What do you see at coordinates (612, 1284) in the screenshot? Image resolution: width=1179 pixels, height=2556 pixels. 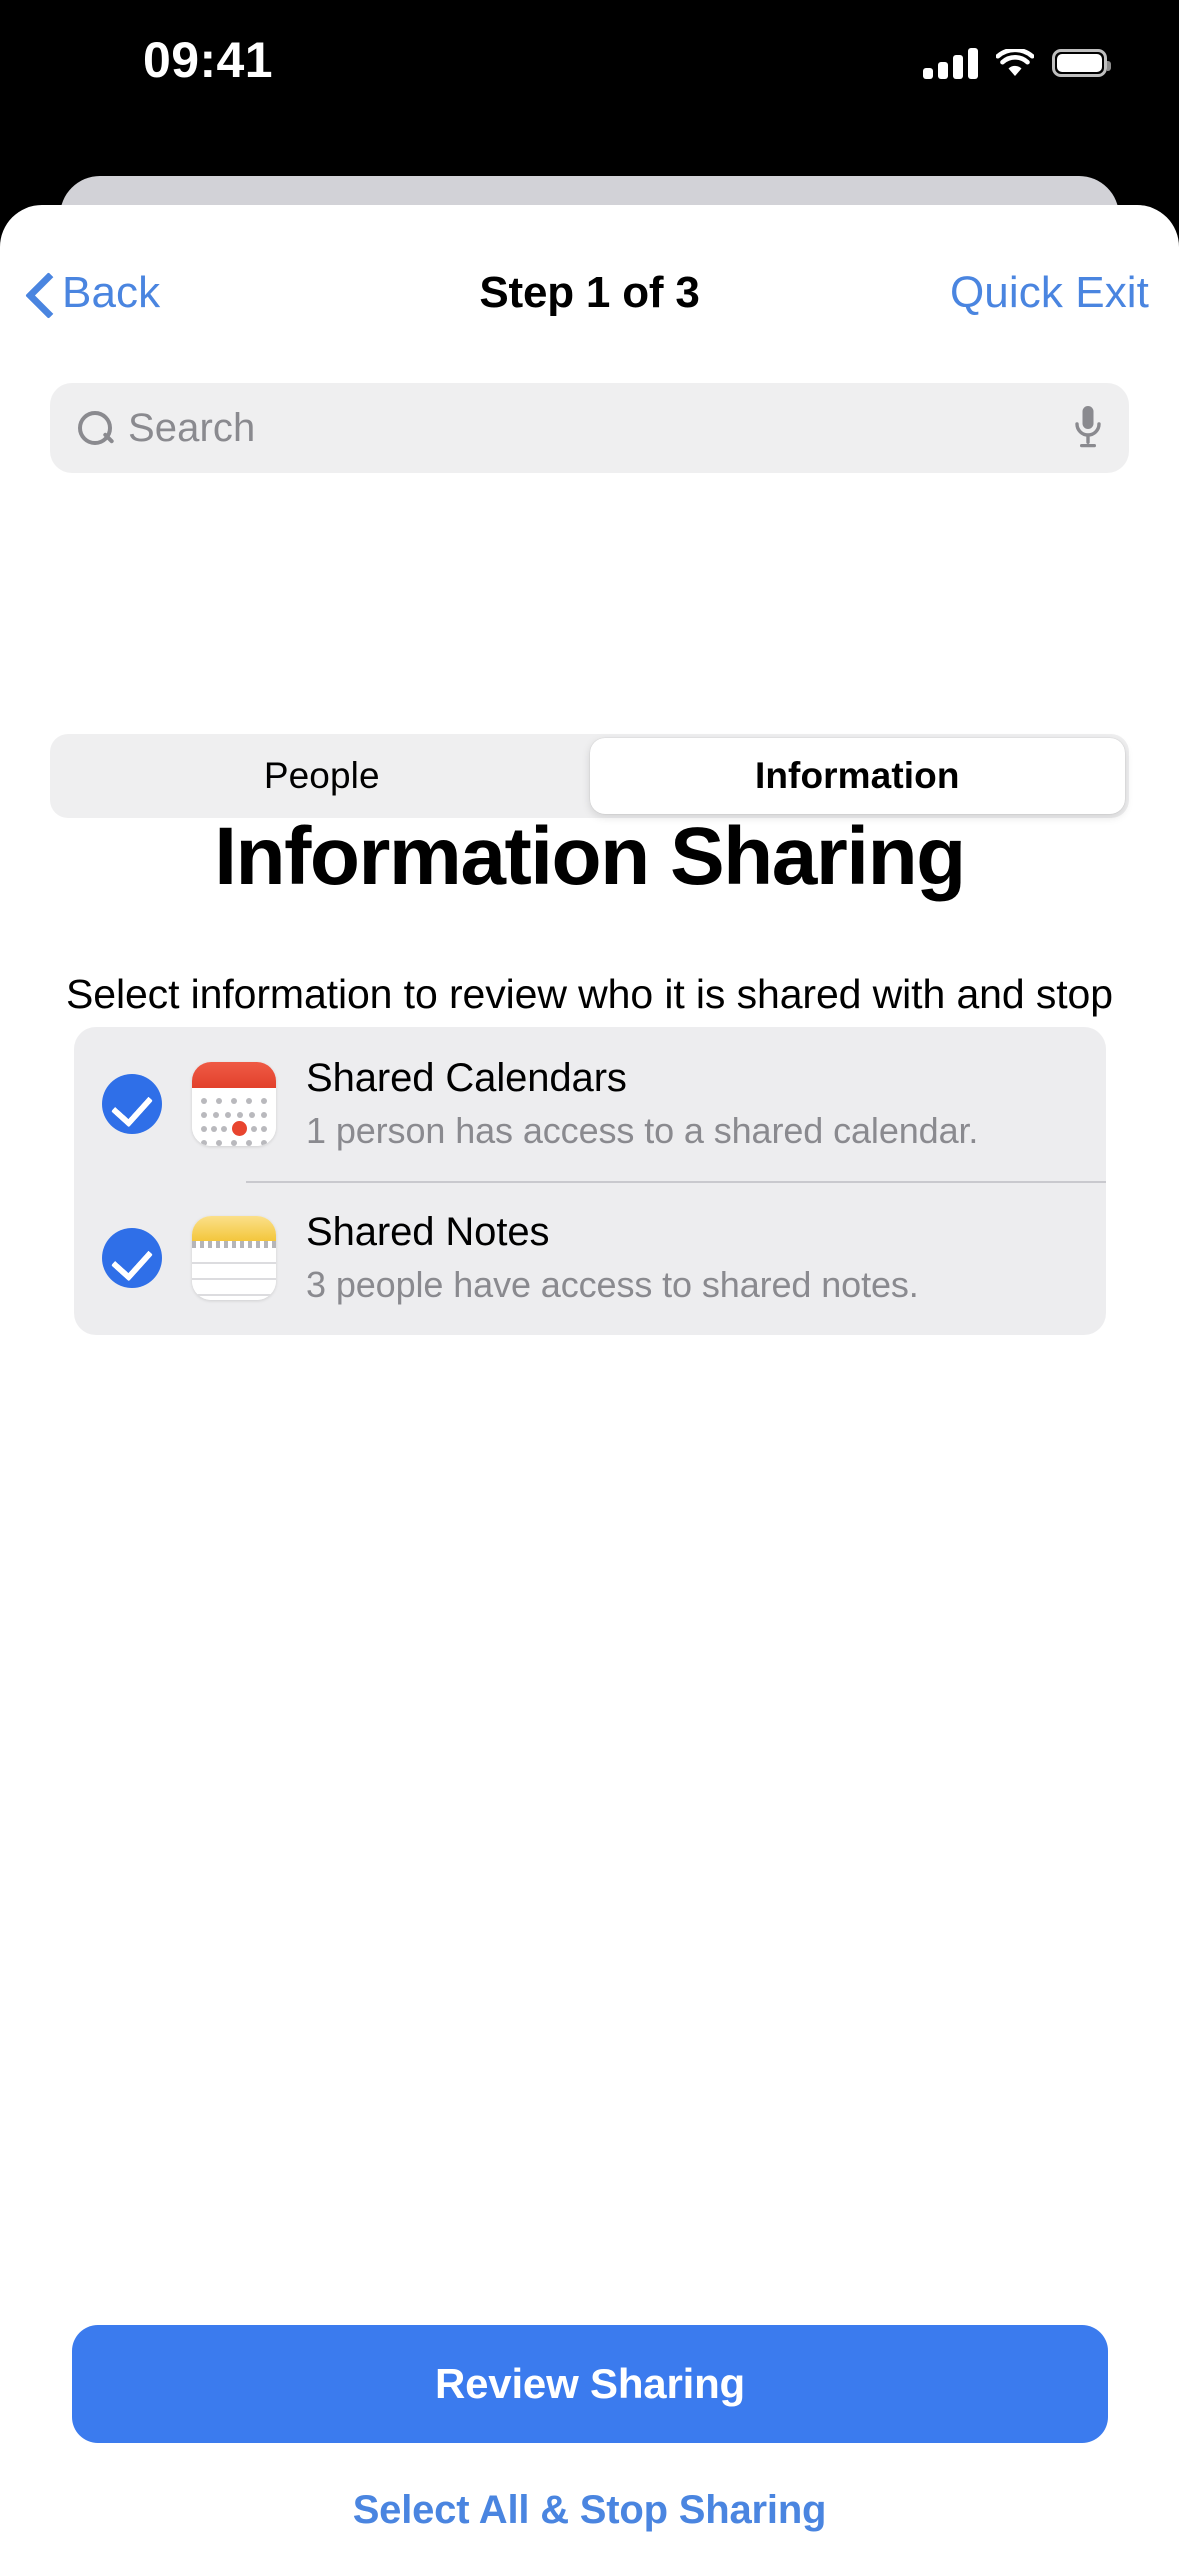 I see `list-item-subtitle: 3 people have access to shared notes.` at bounding box center [612, 1284].